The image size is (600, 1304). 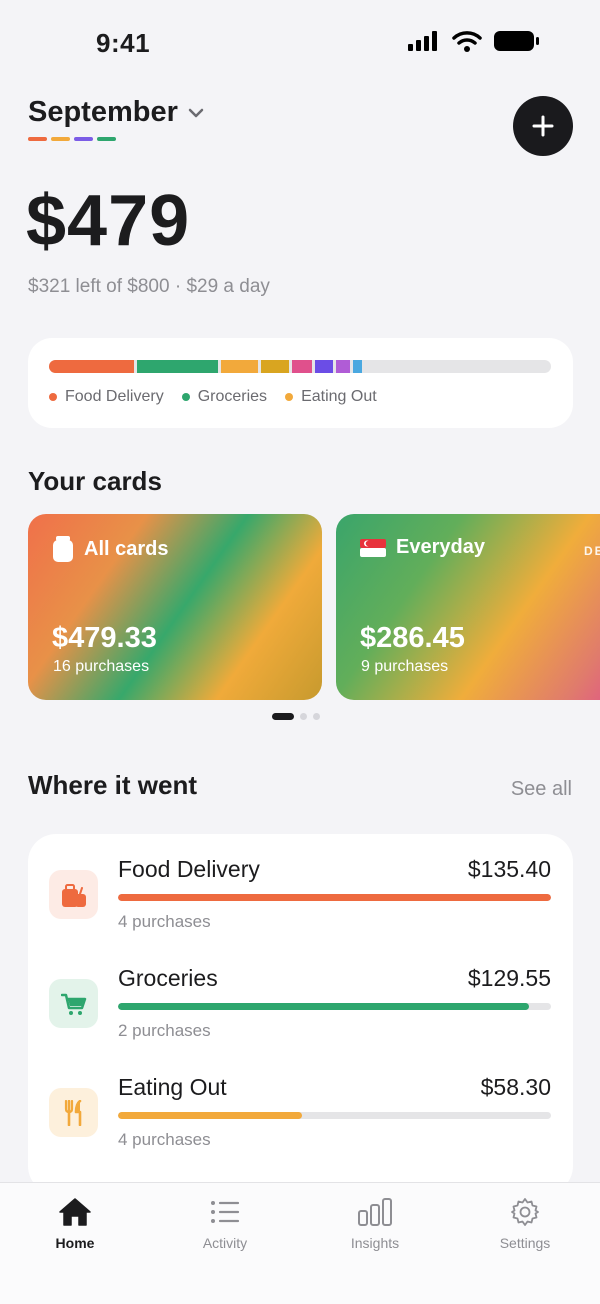 I want to click on tab-settings: Settings, so click(x=525, y=1224).